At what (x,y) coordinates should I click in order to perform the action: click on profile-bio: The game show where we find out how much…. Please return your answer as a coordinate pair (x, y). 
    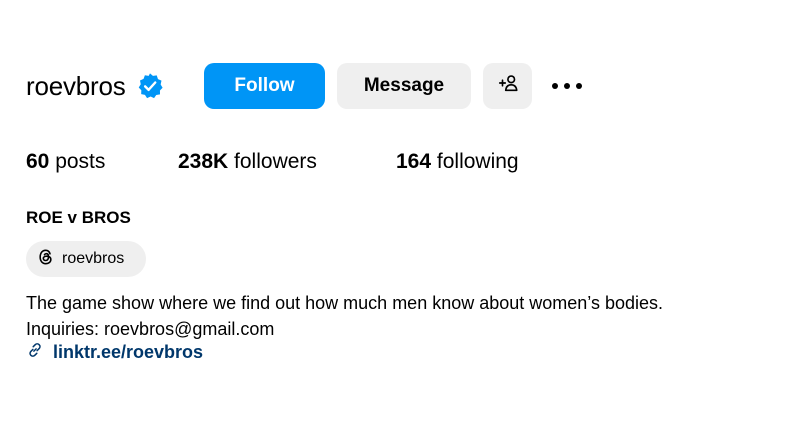
    Looking at the image, I should click on (344, 316).